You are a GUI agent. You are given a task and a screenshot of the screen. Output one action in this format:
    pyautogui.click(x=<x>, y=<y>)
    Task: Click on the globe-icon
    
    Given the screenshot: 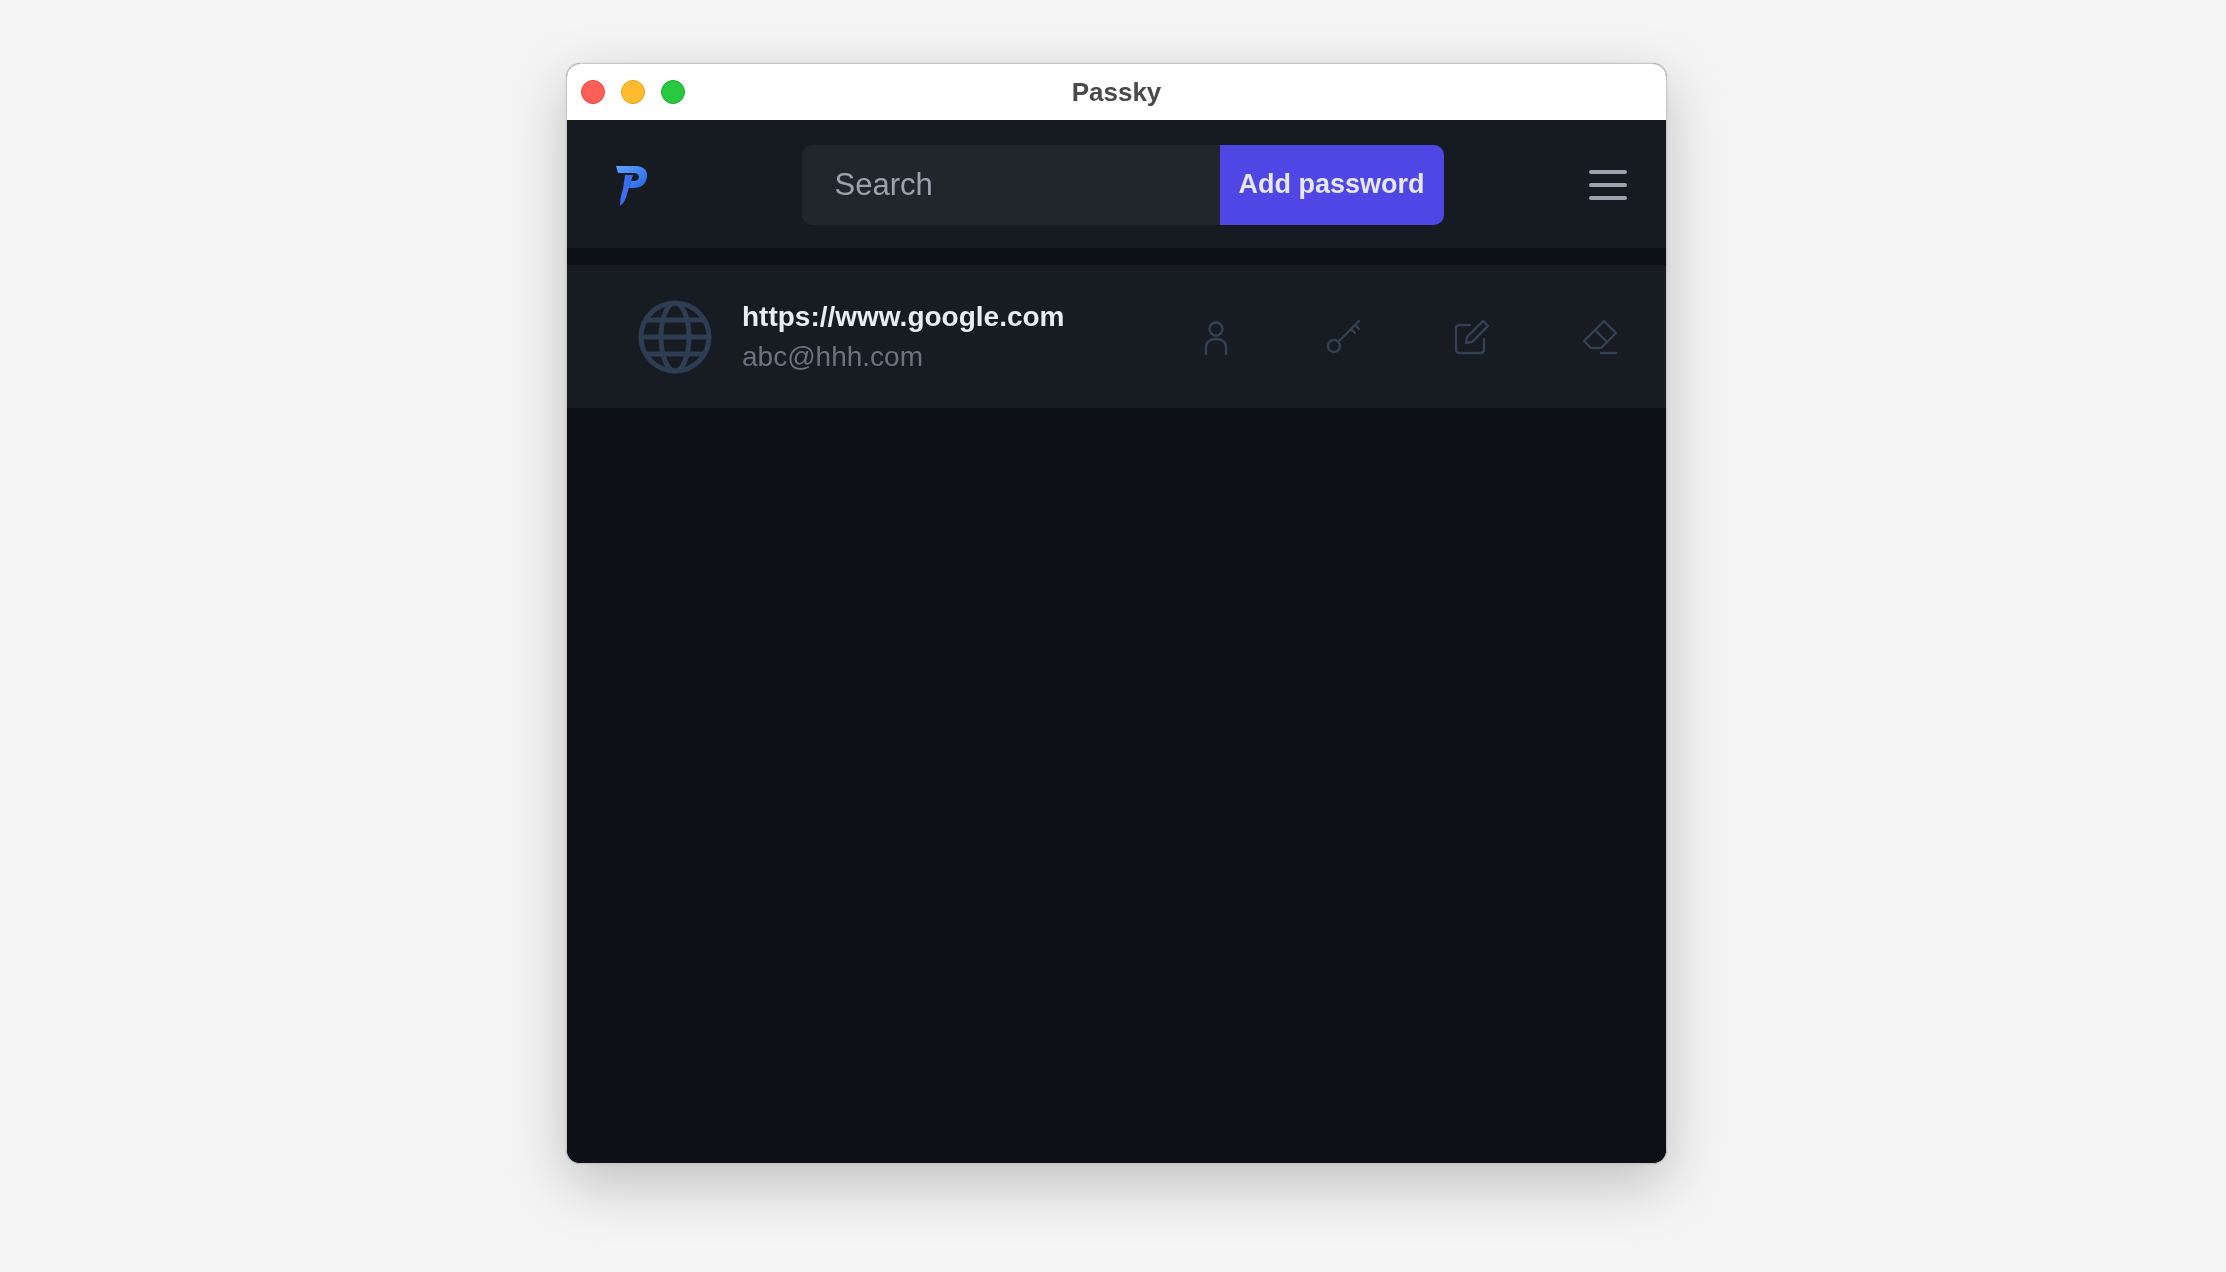 What is the action you would take?
    pyautogui.click(x=675, y=336)
    